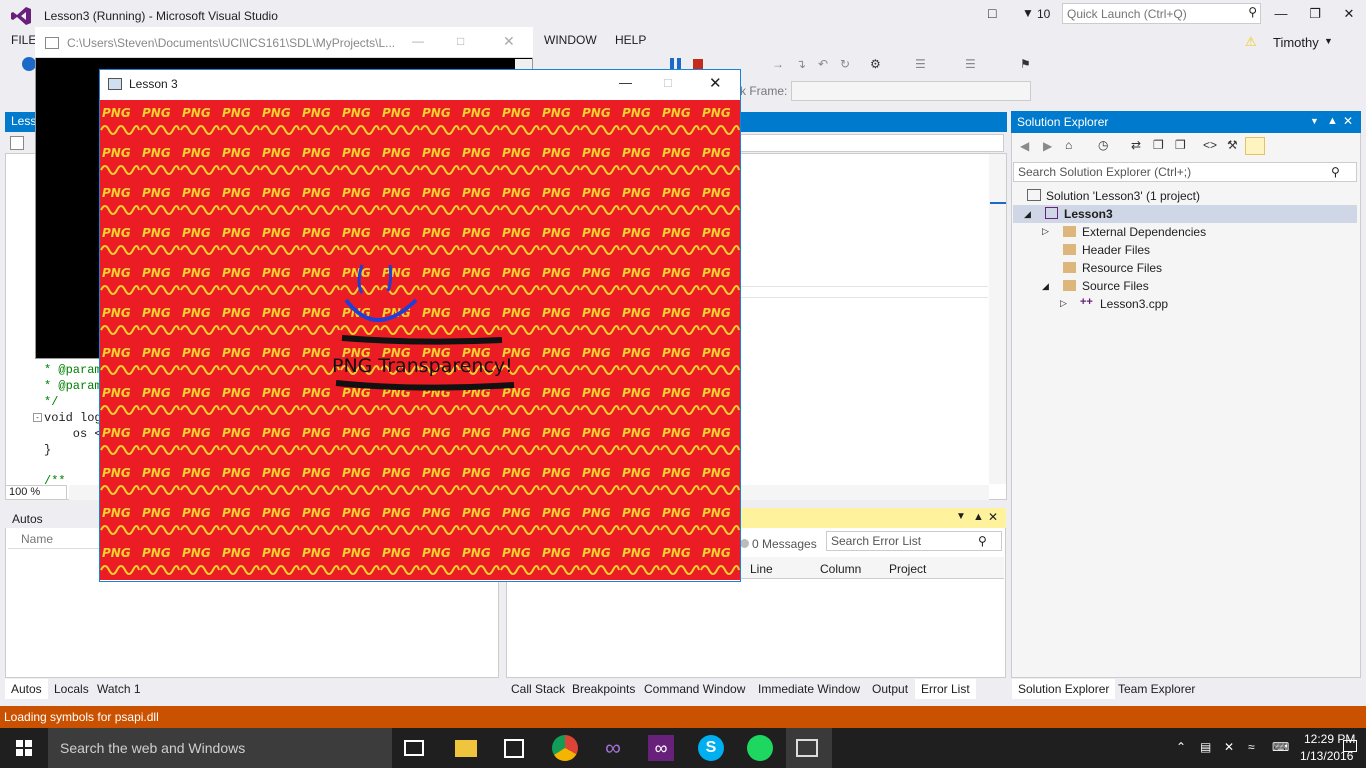  Describe the element at coordinates (823, 64) in the screenshot. I see `step-out-icon: ↶` at that location.